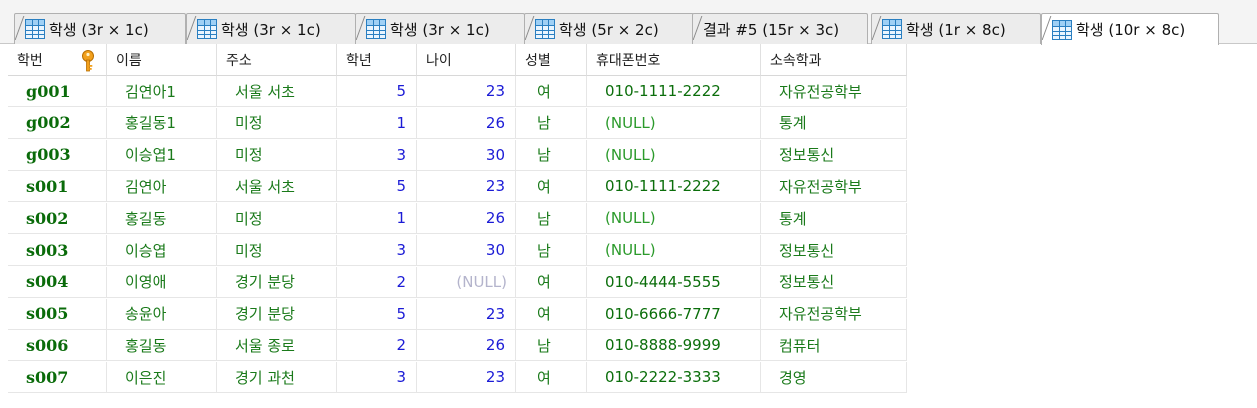  I want to click on column-header-grade: 학년, so click(377, 60).